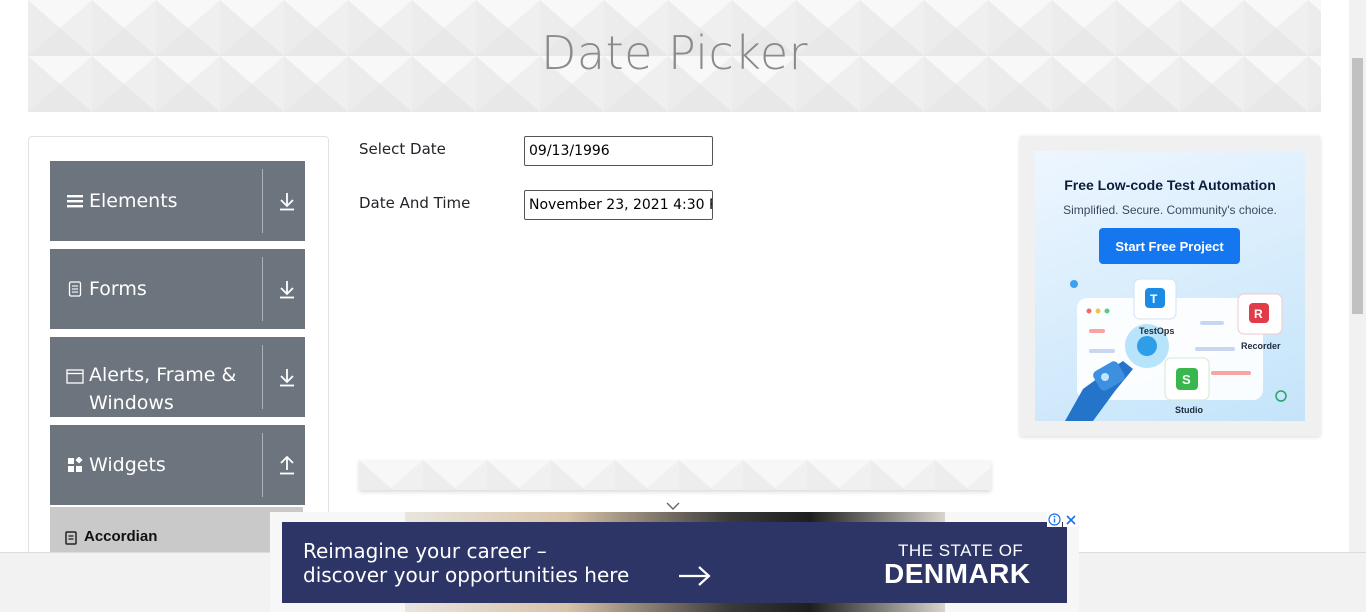  What do you see at coordinates (466, 575) in the screenshot?
I see `ad-bottom-line2: discover your opportunities here` at bounding box center [466, 575].